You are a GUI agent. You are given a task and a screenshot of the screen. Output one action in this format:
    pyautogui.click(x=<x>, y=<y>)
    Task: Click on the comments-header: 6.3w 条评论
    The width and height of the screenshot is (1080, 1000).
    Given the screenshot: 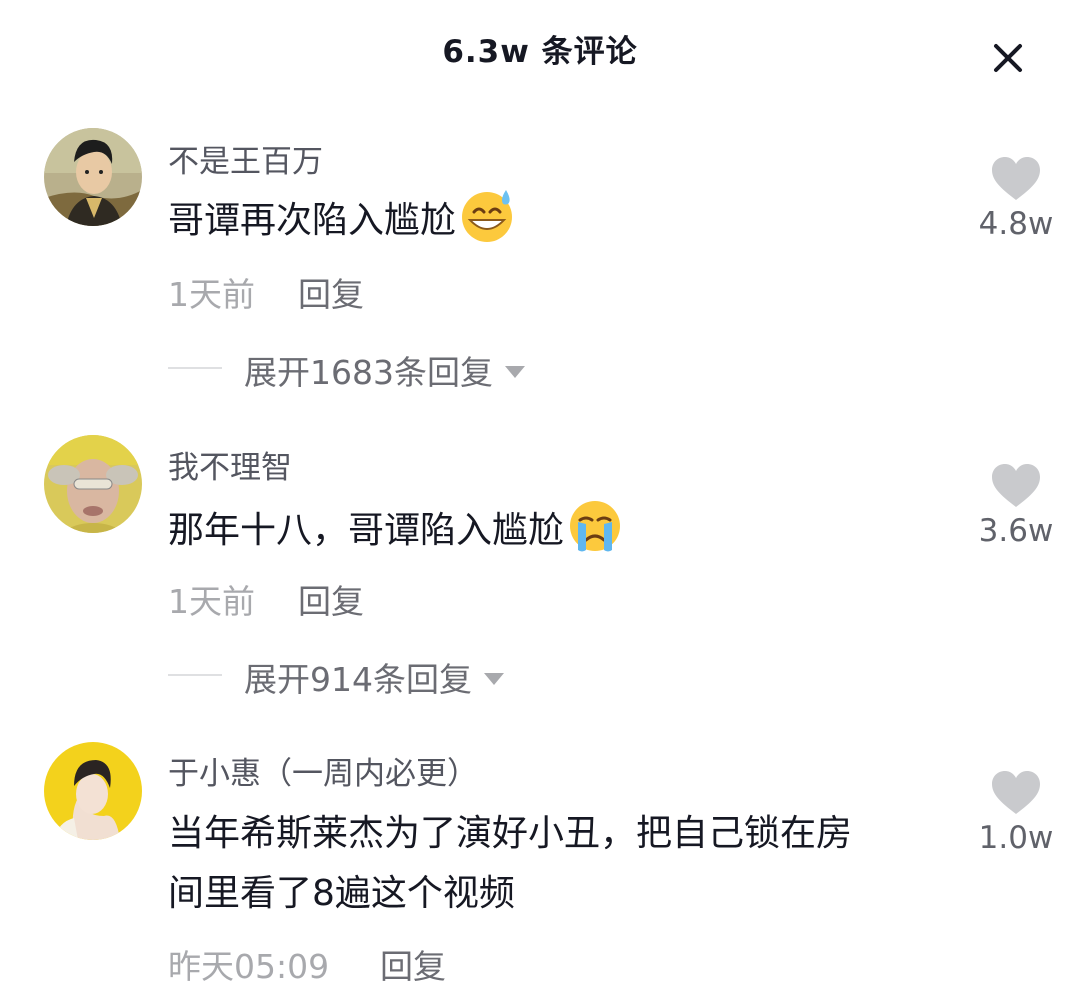 What is the action you would take?
    pyautogui.click(x=540, y=50)
    